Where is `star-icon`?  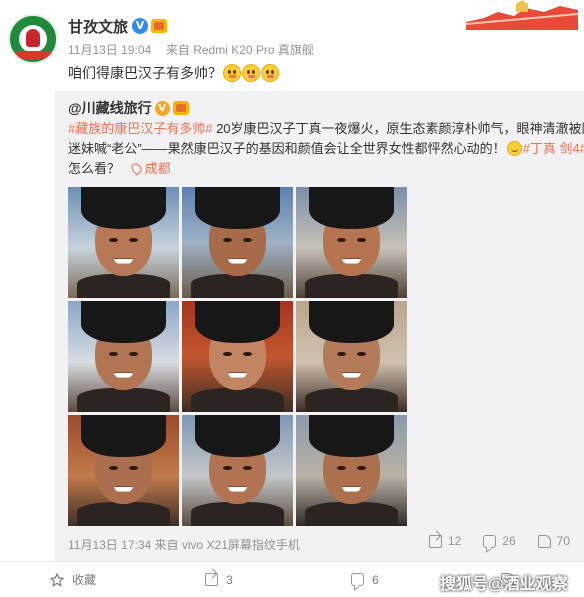 star-icon is located at coordinates (56, 579).